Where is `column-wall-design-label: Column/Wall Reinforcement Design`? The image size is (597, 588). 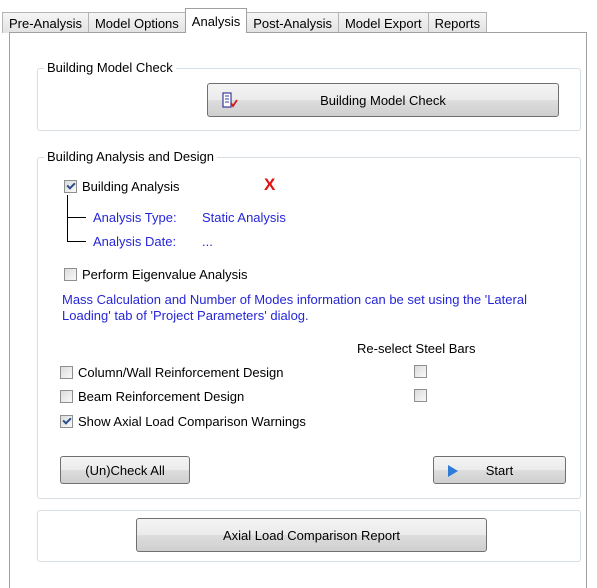 column-wall-design-label: Column/Wall Reinforcement Design is located at coordinates (181, 372).